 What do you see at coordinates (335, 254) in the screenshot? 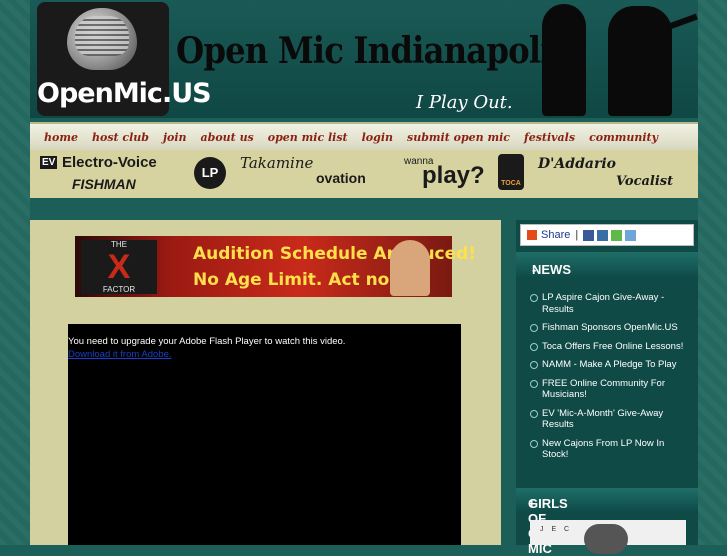
I see `banner-headline: Audition Schedule Annouced!` at bounding box center [335, 254].